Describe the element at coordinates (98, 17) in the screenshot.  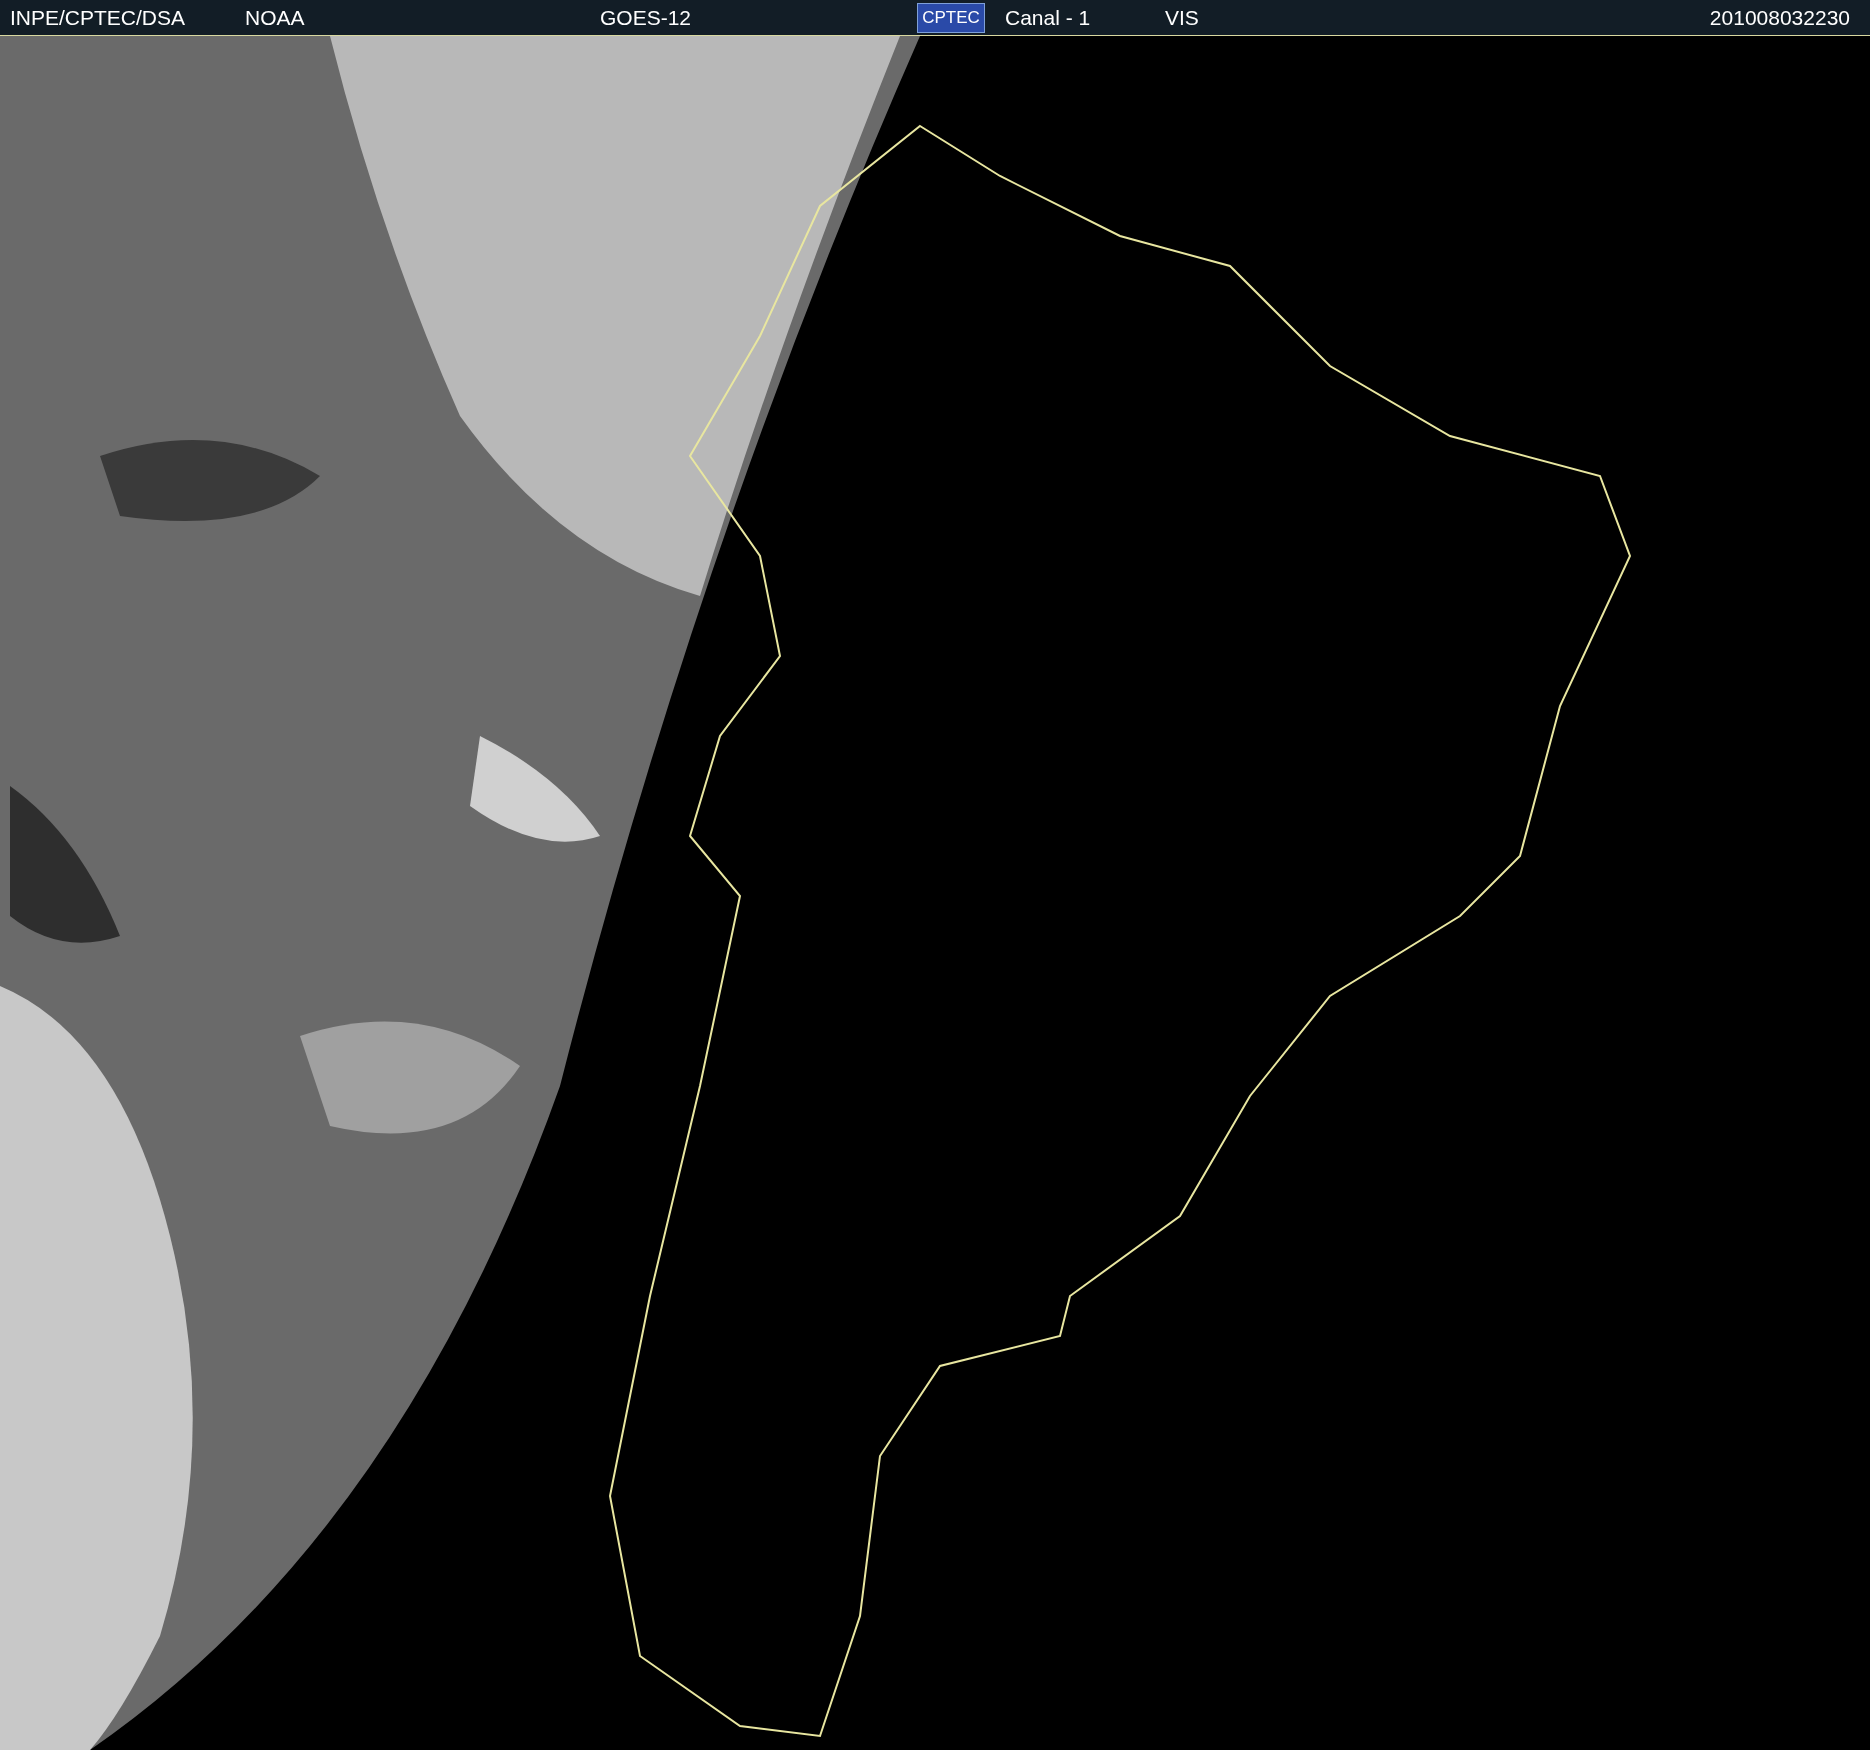
I see `source-label: INPE/CPTEC/DSA` at that location.